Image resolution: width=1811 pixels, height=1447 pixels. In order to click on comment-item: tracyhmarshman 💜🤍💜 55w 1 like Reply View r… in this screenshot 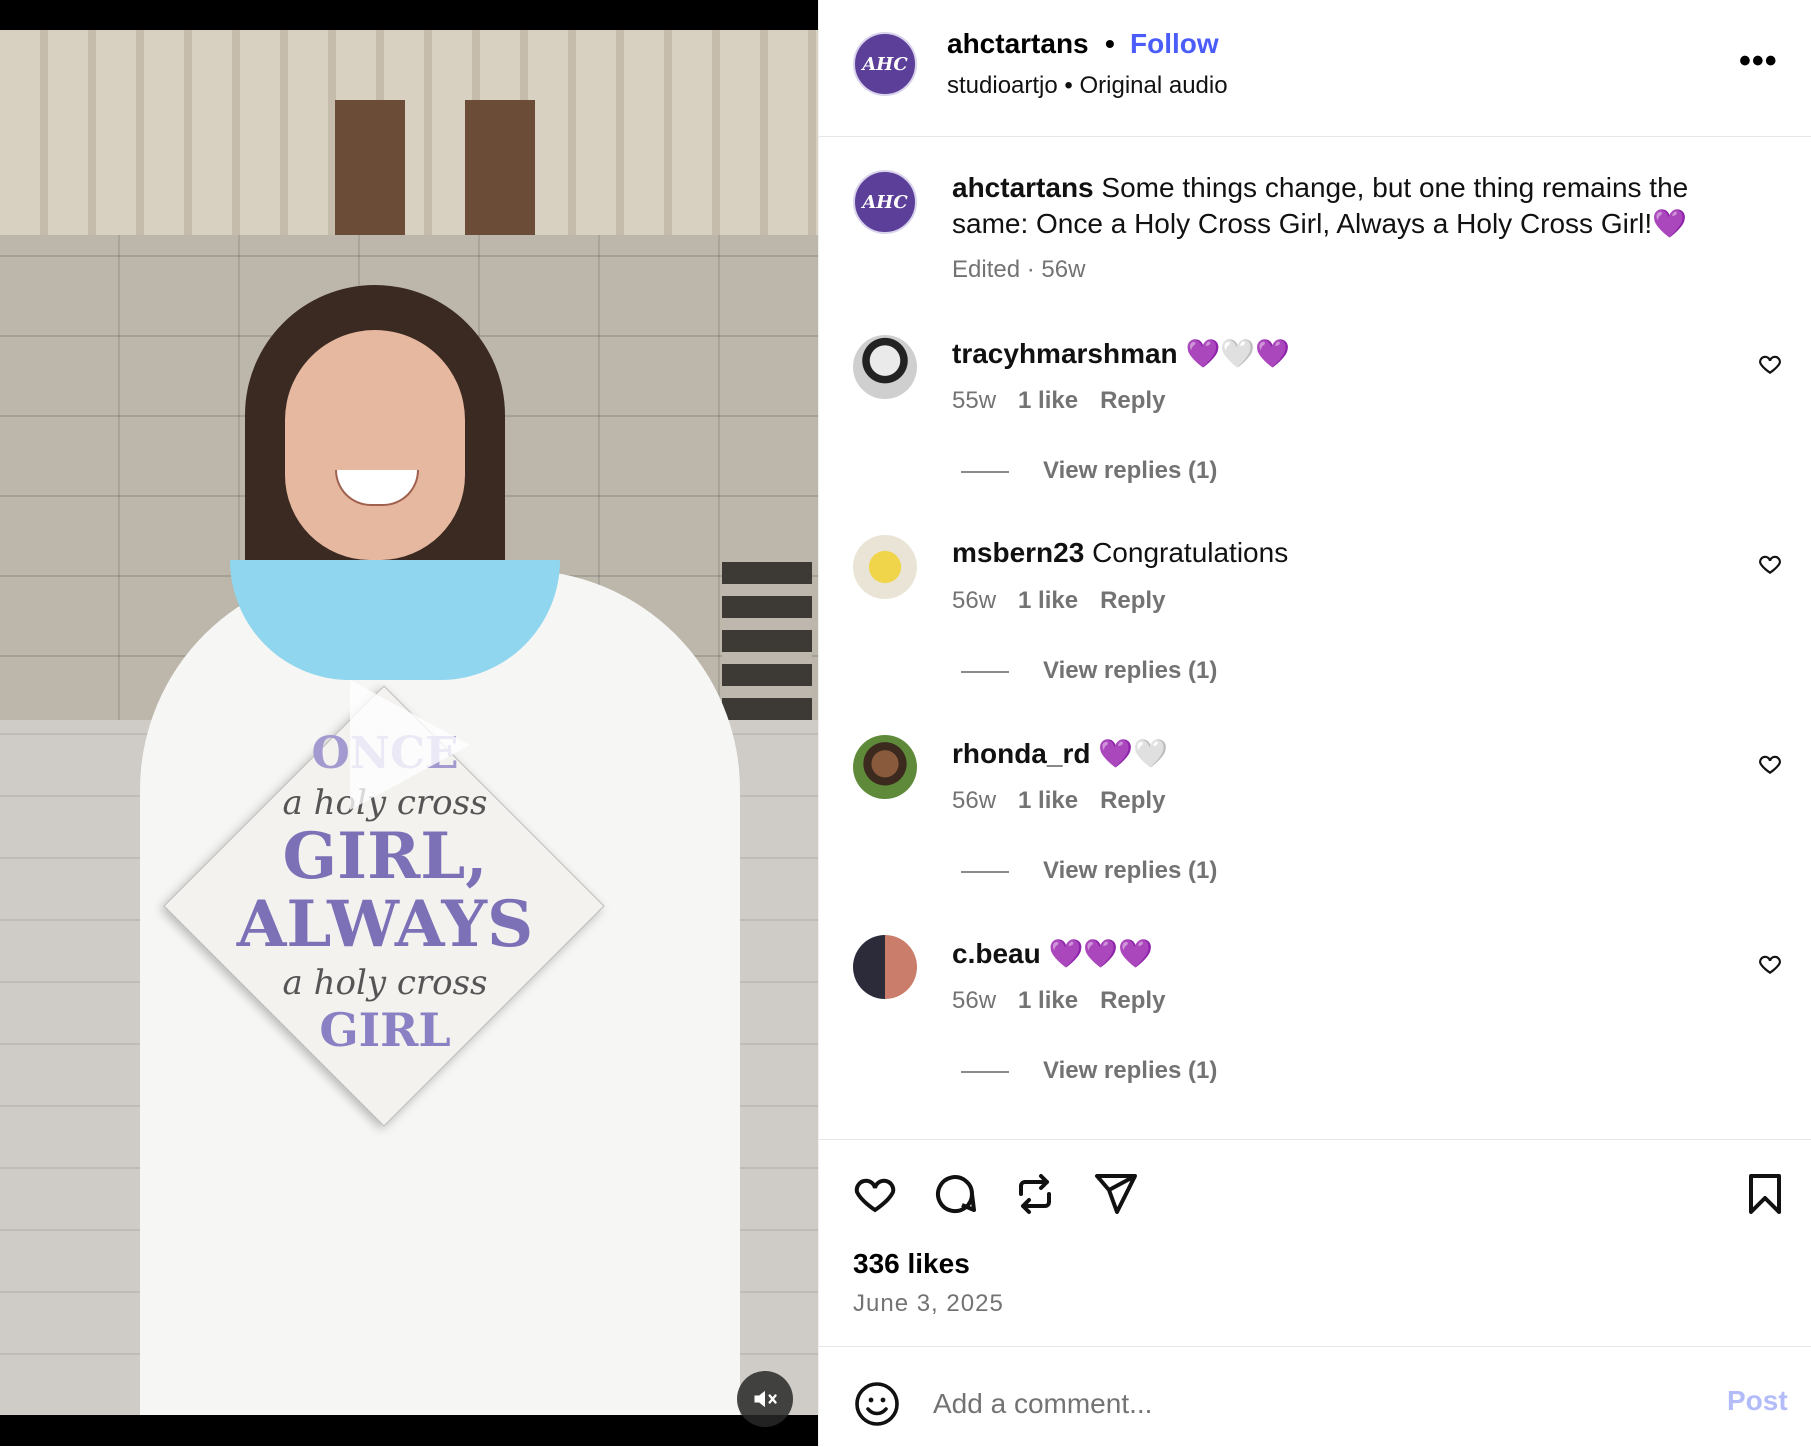, I will do `click(1315, 435)`.